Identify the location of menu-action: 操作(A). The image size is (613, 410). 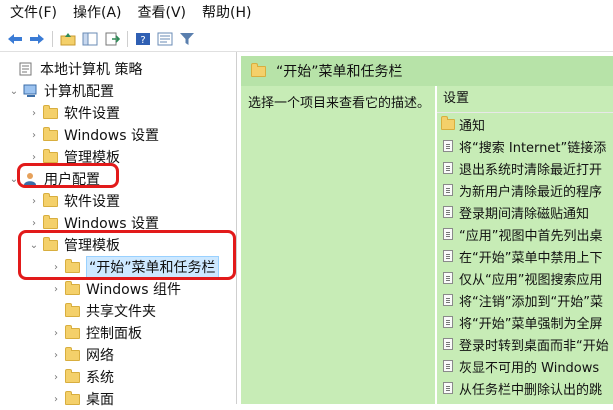
(97, 13).